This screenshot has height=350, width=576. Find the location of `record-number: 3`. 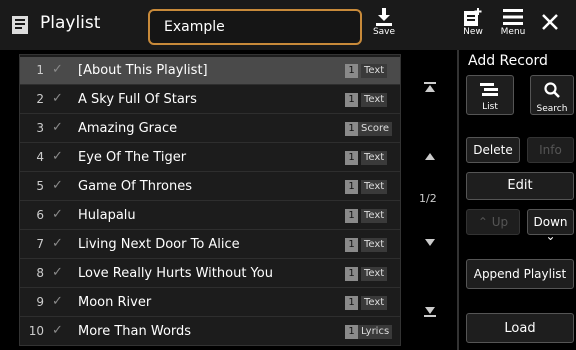

record-number: 3 is located at coordinates (40, 128).